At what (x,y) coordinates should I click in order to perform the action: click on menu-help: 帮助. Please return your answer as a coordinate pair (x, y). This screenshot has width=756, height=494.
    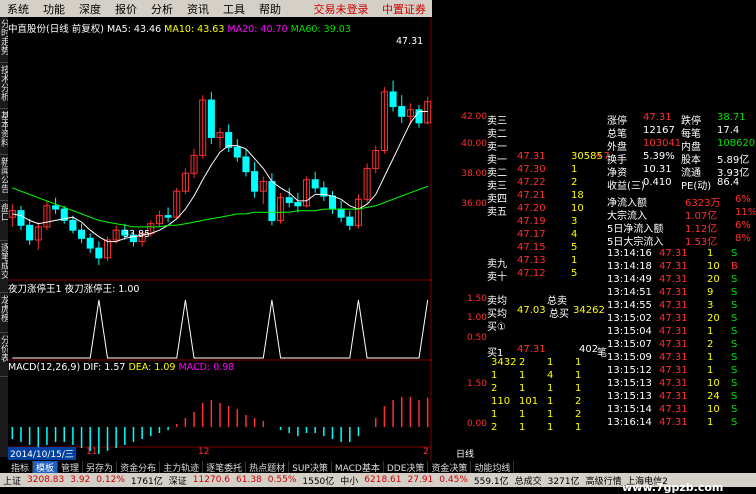
    Looking at the image, I should click on (270, 9).